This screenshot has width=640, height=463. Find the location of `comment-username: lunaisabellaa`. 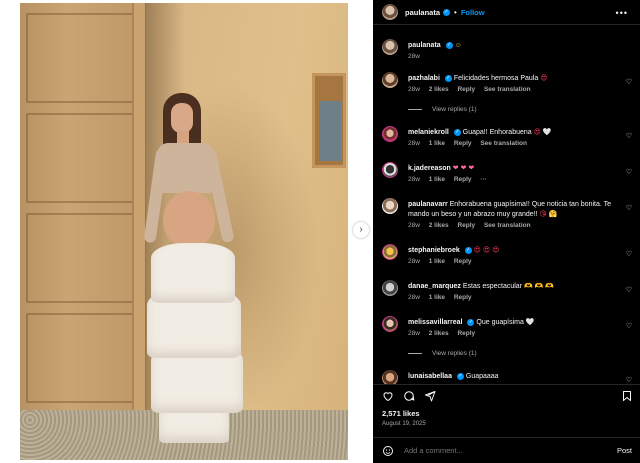

comment-username: lunaisabellaa is located at coordinates (430, 376).